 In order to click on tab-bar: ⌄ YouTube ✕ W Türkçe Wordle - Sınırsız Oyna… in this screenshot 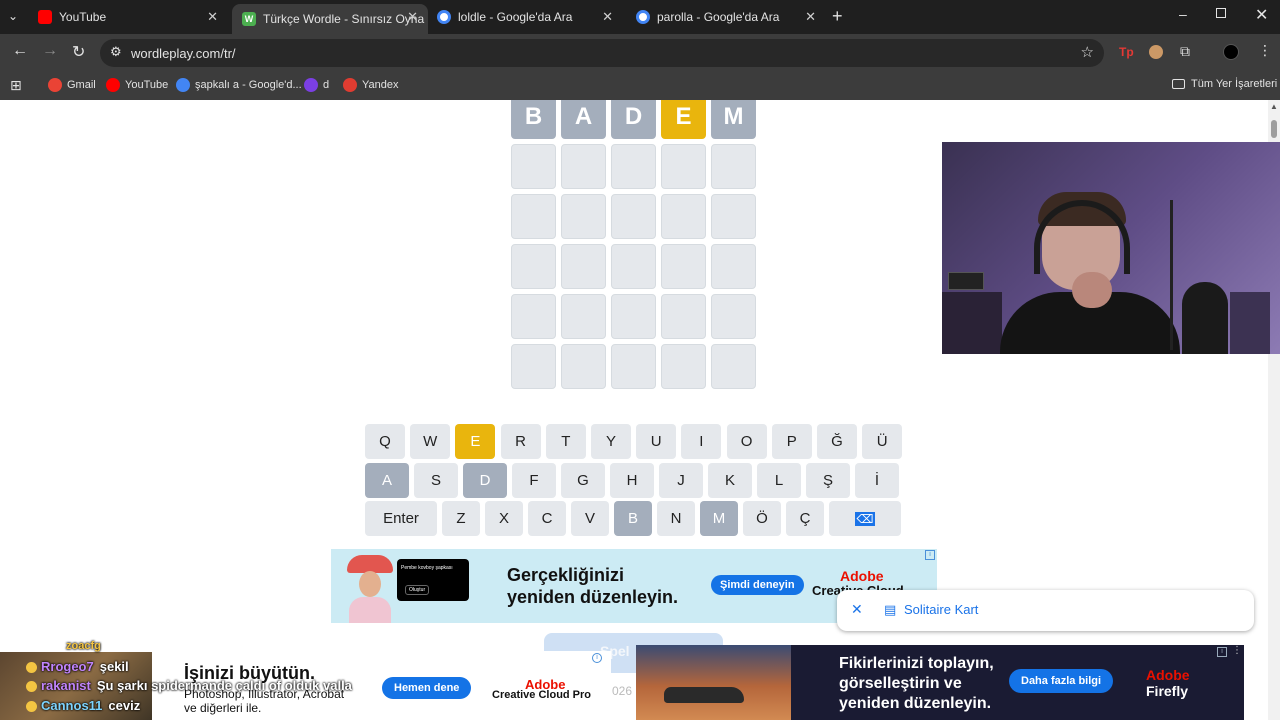, I will do `click(640, 17)`.